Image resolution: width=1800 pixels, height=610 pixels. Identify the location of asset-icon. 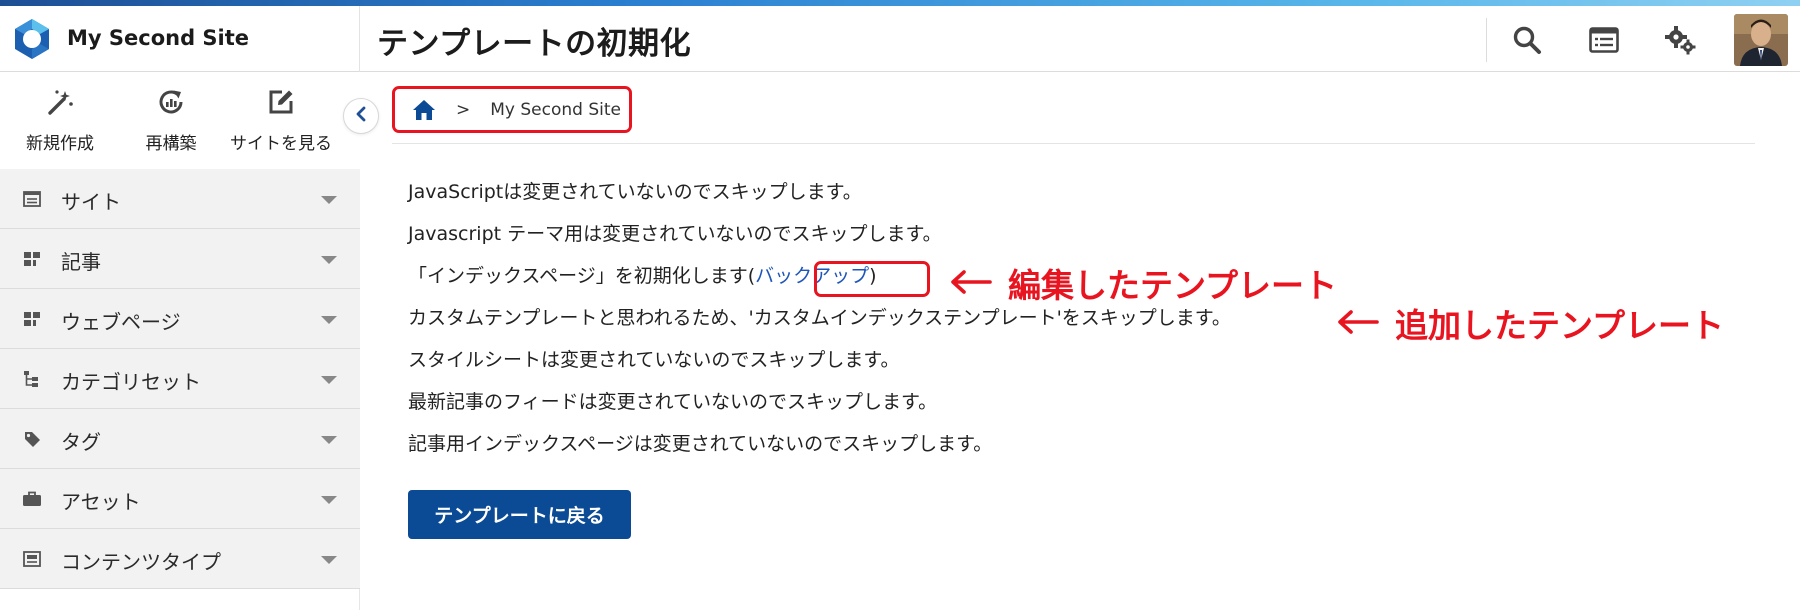
(32, 499).